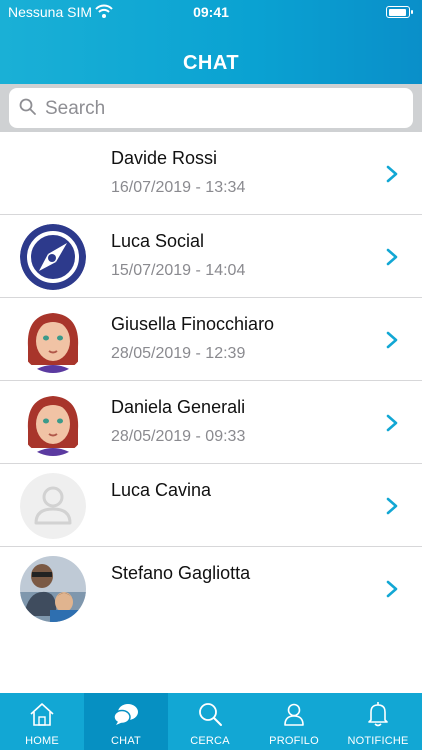  I want to click on tab-chat: CHAT, so click(126, 721).